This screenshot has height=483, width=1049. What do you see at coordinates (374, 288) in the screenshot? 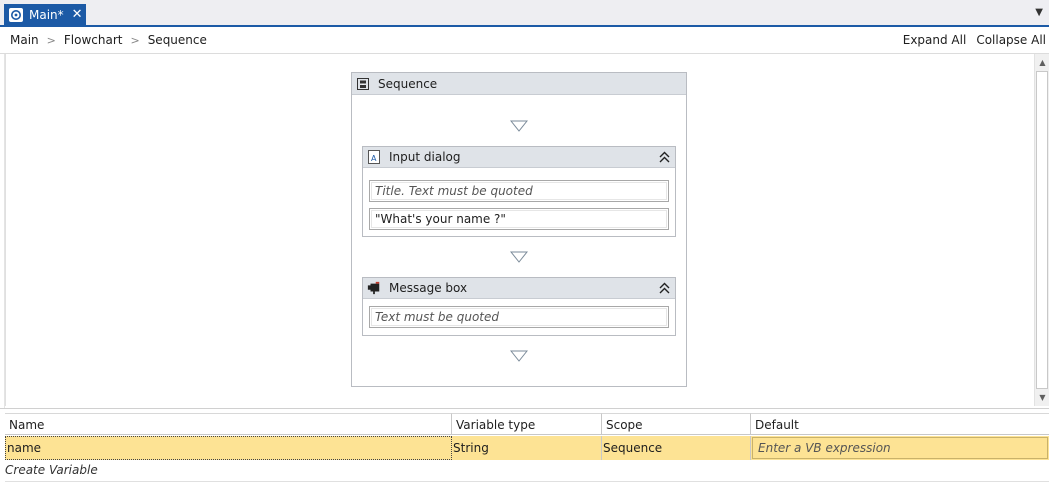
I see `message-box-icon` at bounding box center [374, 288].